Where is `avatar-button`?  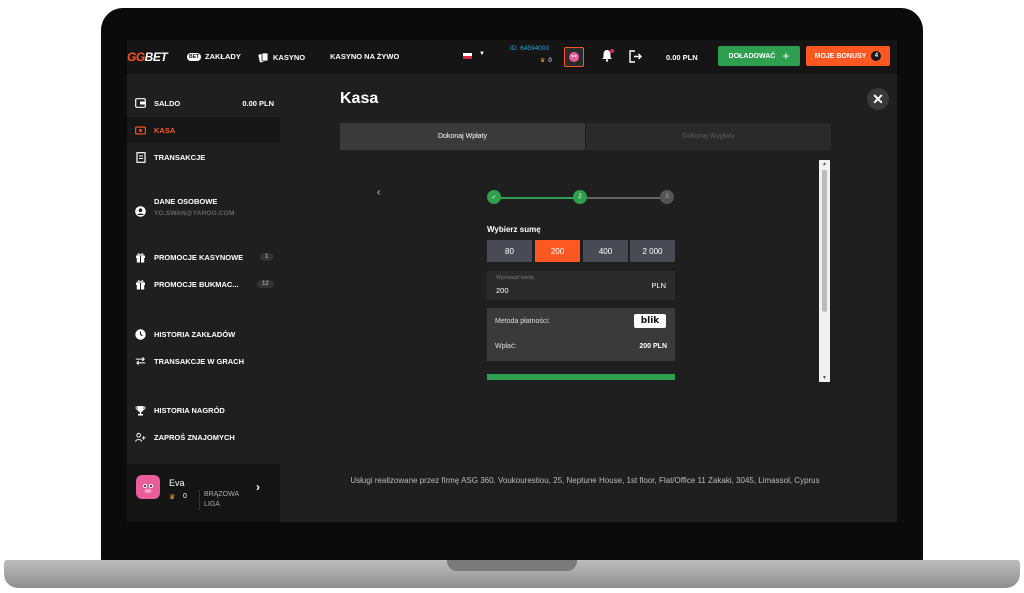
avatar-button is located at coordinates (574, 57).